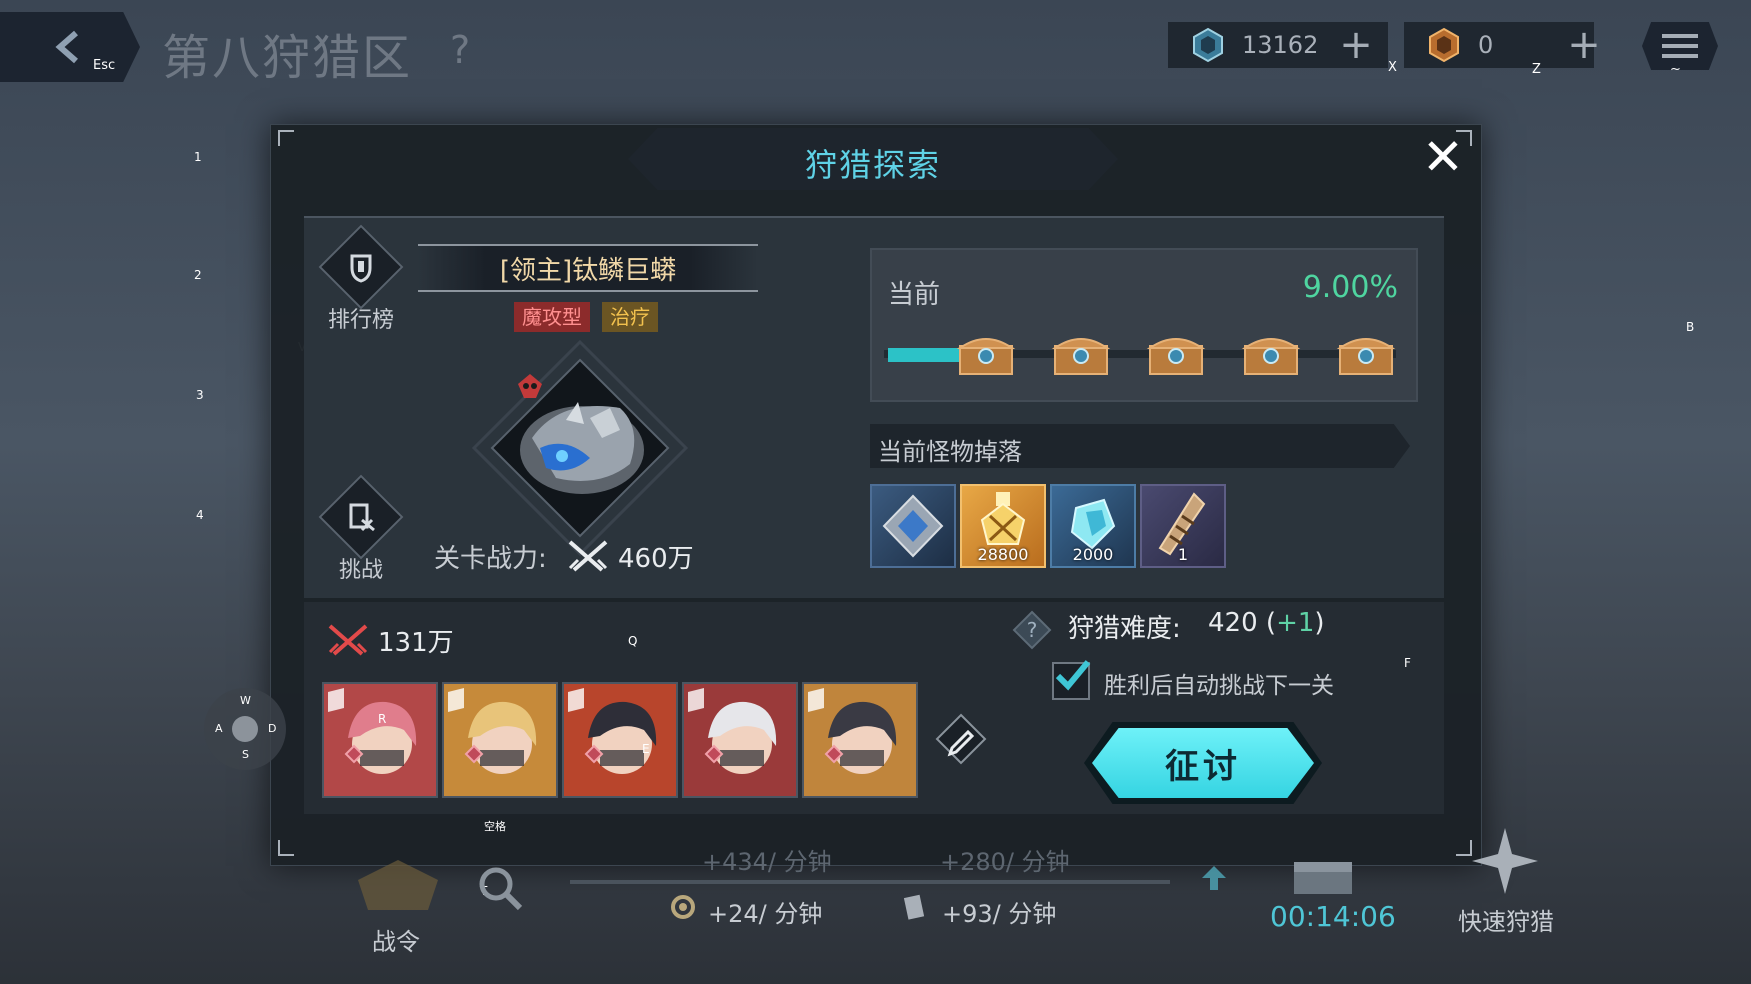 This screenshot has height=984, width=1751. I want to click on difficulty-increment: +1, so click(1295, 623).